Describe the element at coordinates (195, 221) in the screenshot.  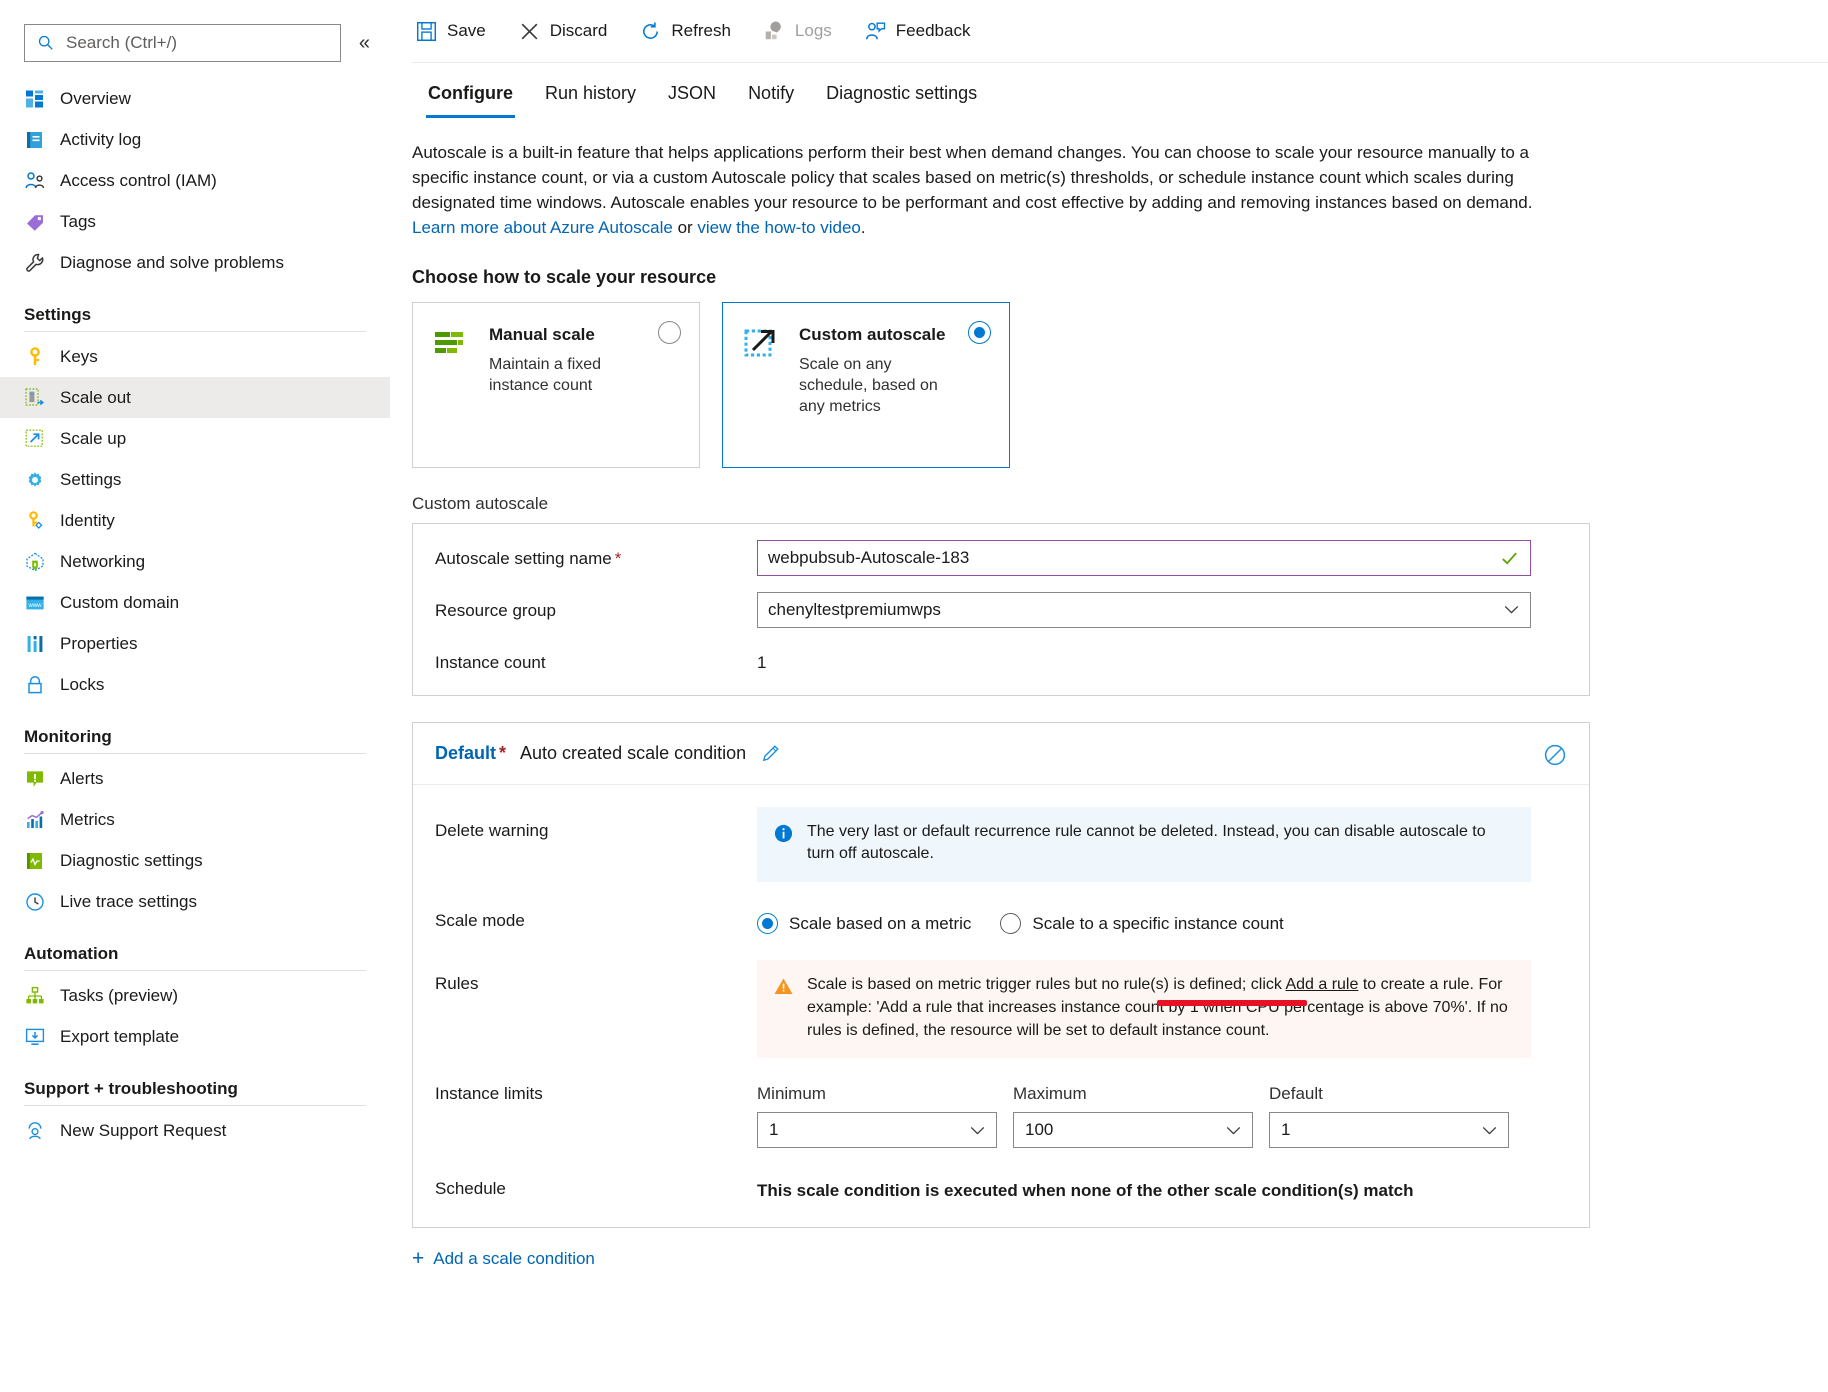
I see `sidebar-item-tags: Tags` at that location.